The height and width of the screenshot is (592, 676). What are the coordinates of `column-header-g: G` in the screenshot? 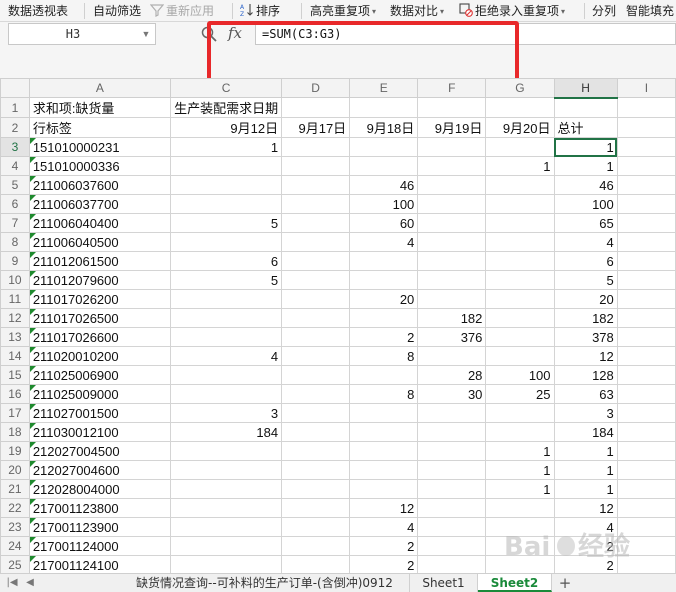 It's located at (520, 88).